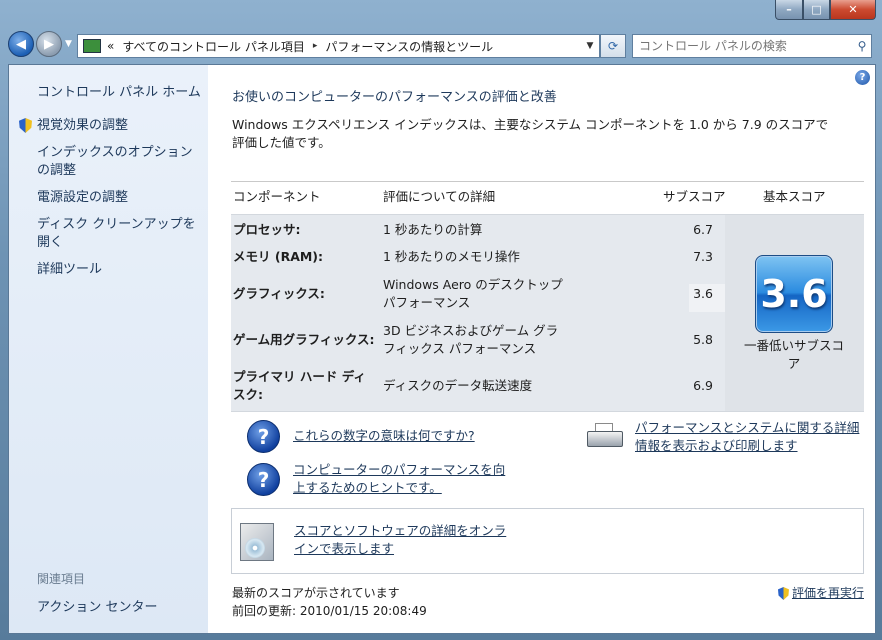 The image size is (882, 640). I want to click on component-subscore: 3.6, so click(703, 293).